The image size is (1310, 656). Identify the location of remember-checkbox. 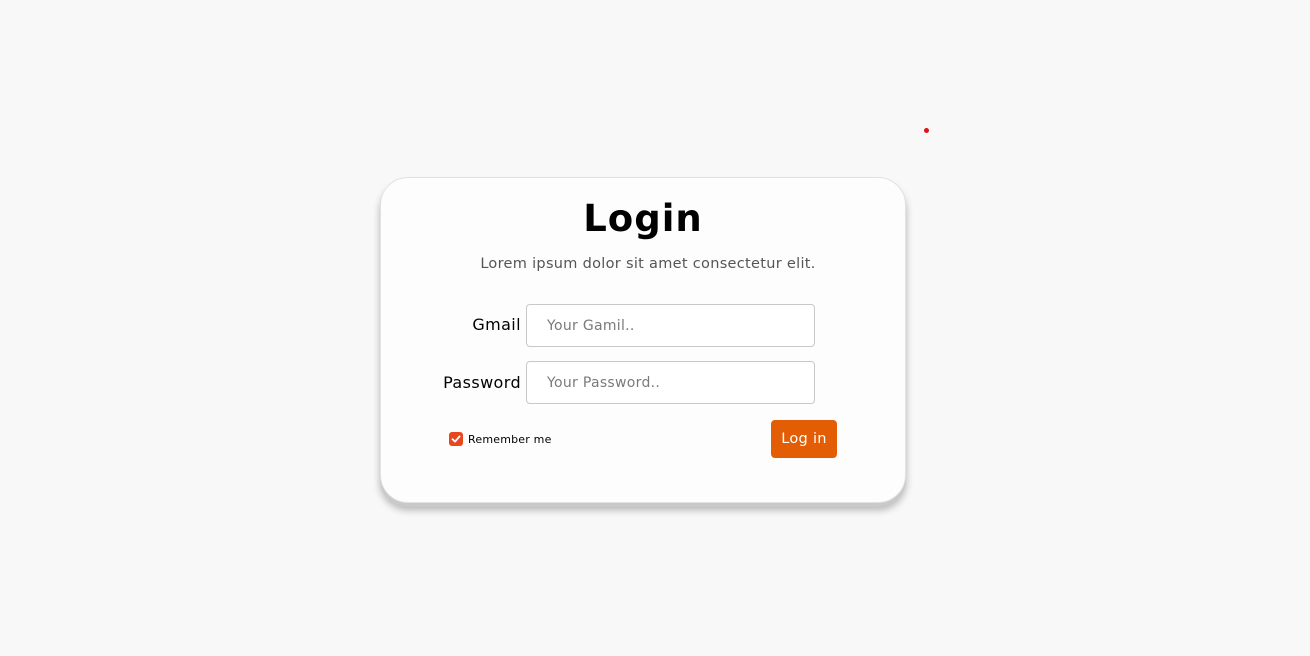
(456, 439).